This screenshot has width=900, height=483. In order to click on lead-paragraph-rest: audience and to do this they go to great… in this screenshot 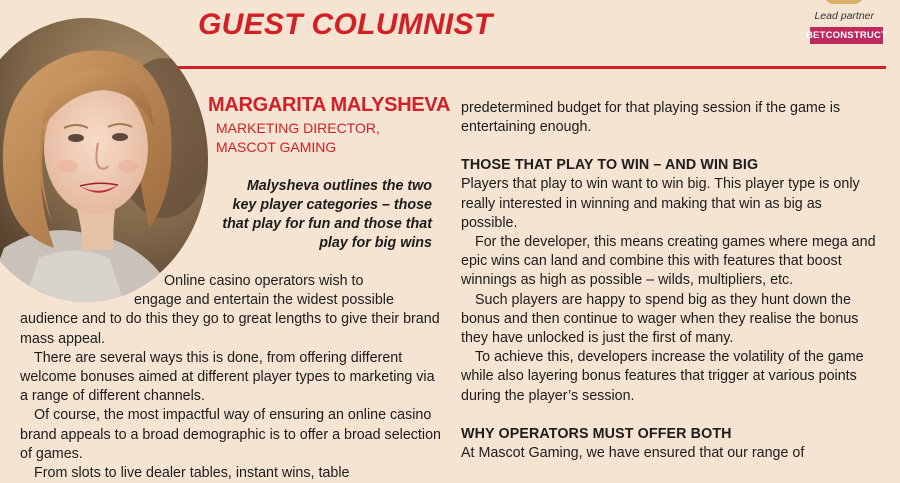, I will do `click(230, 329)`.